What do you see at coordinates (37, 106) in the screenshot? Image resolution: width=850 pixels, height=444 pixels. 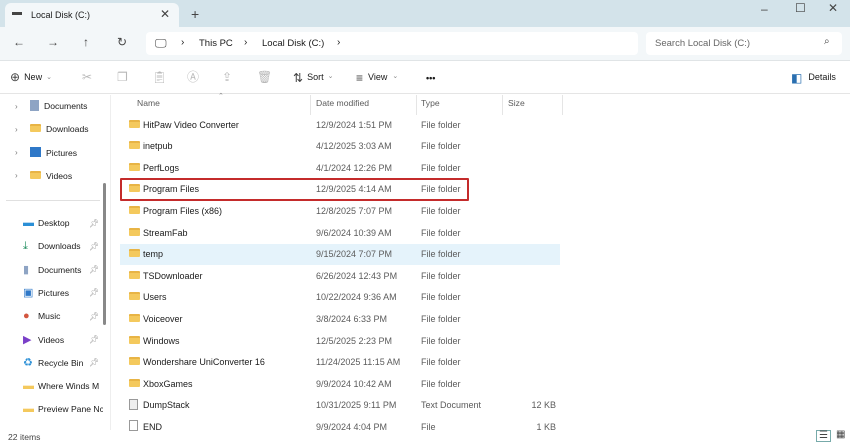 I see `documents-icon` at bounding box center [37, 106].